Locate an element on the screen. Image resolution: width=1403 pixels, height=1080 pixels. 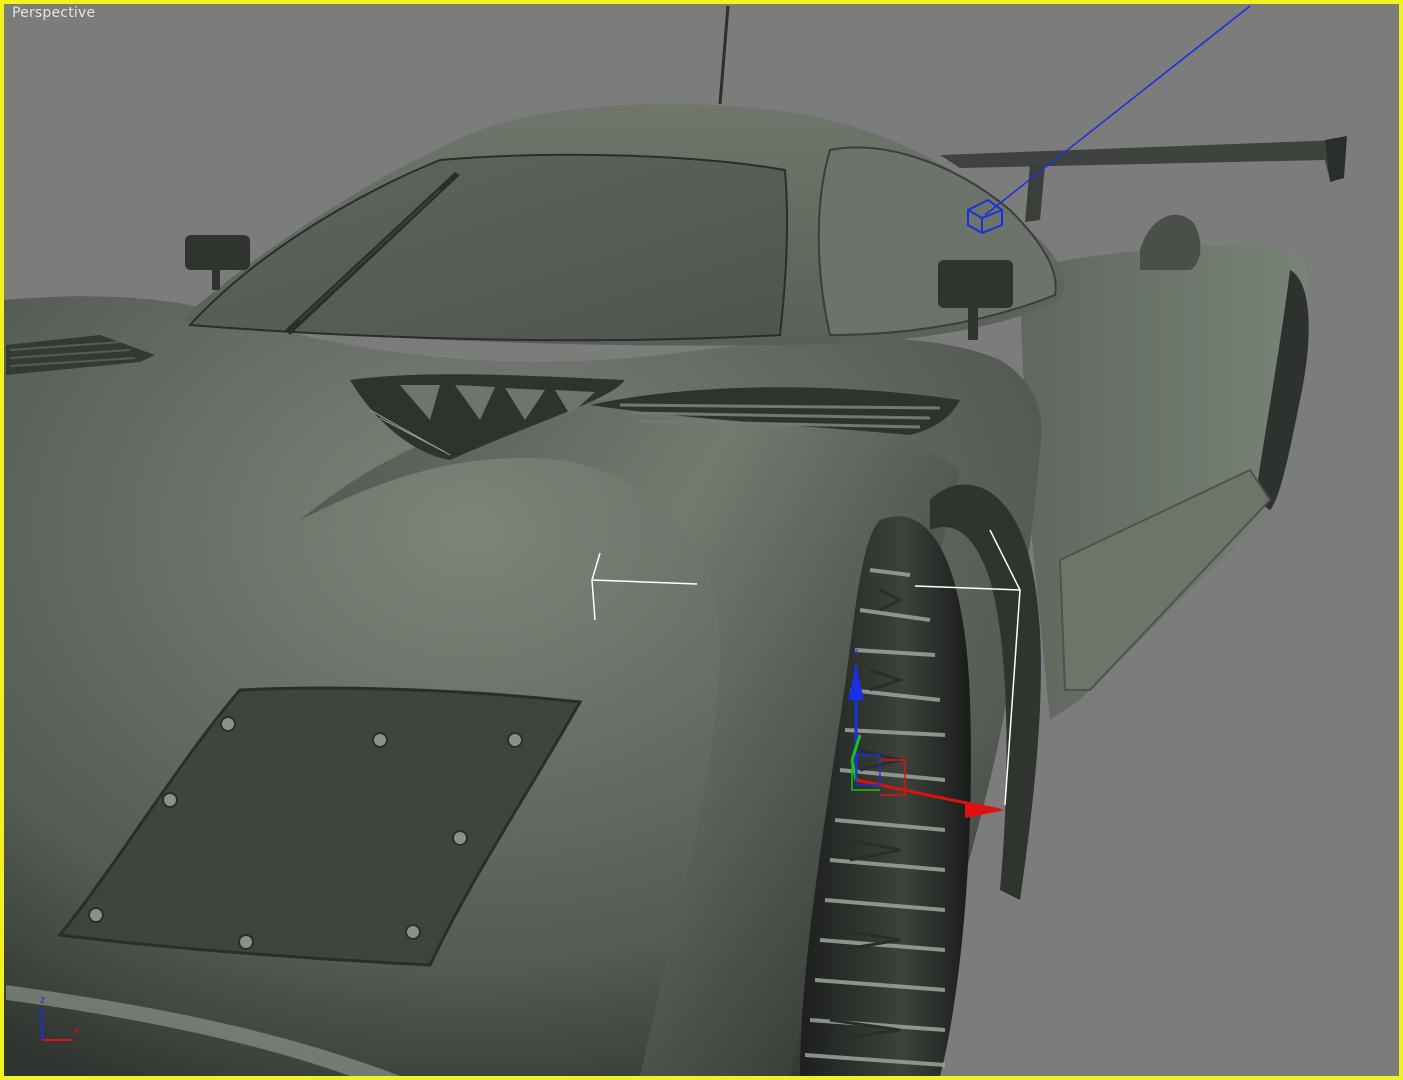
target-spot-light-icon is located at coordinates (1109, 120).